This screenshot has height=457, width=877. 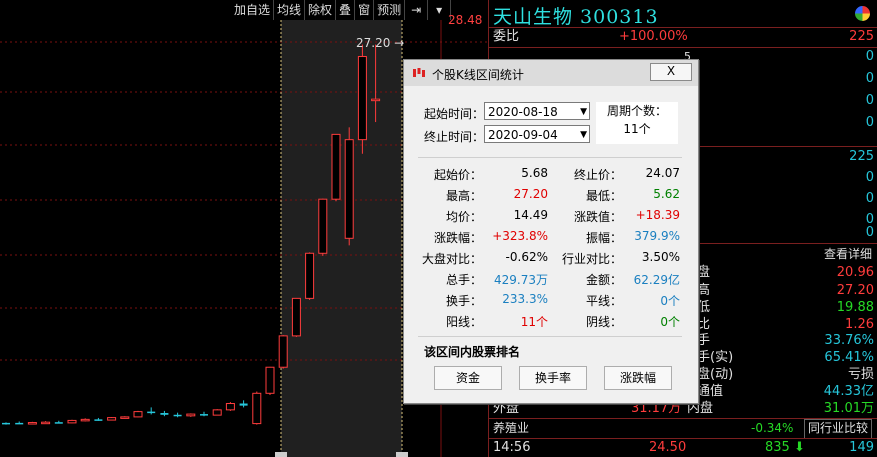 What do you see at coordinates (660, 257) in the screenshot?
I see `stat-right-value: 3.50%` at bounding box center [660, 257].